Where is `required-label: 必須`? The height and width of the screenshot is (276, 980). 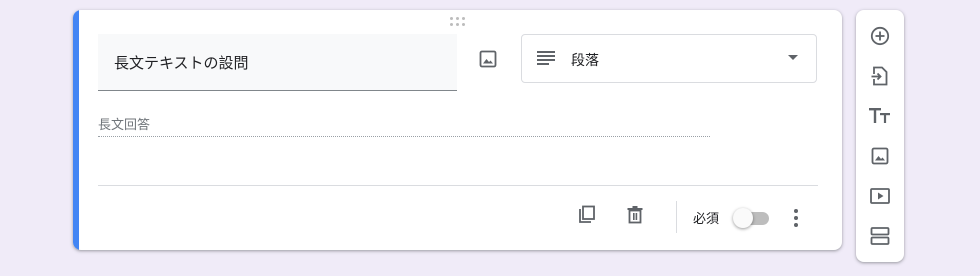 required-label: 必須 is located at coordinates (706, 219).